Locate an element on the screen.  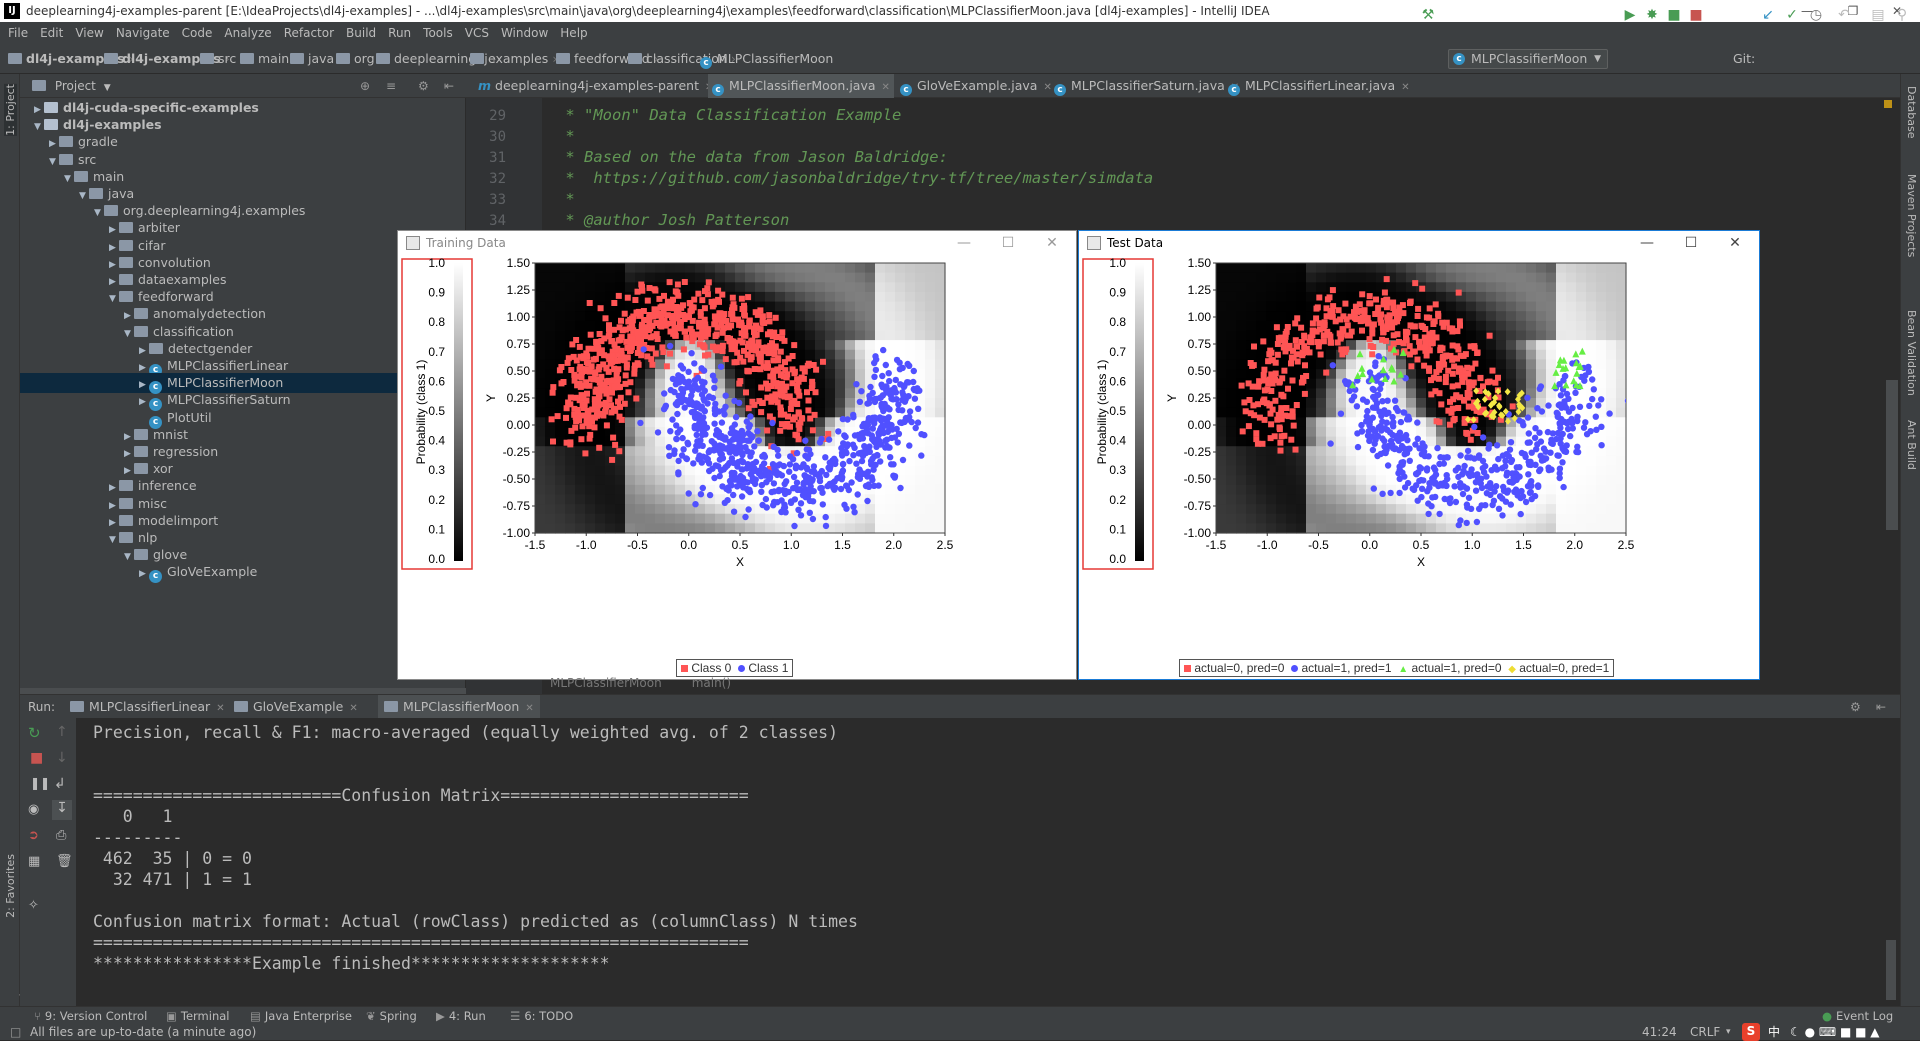
tool-window-button: ▶4: Run is located at coordinates (461, 1016).